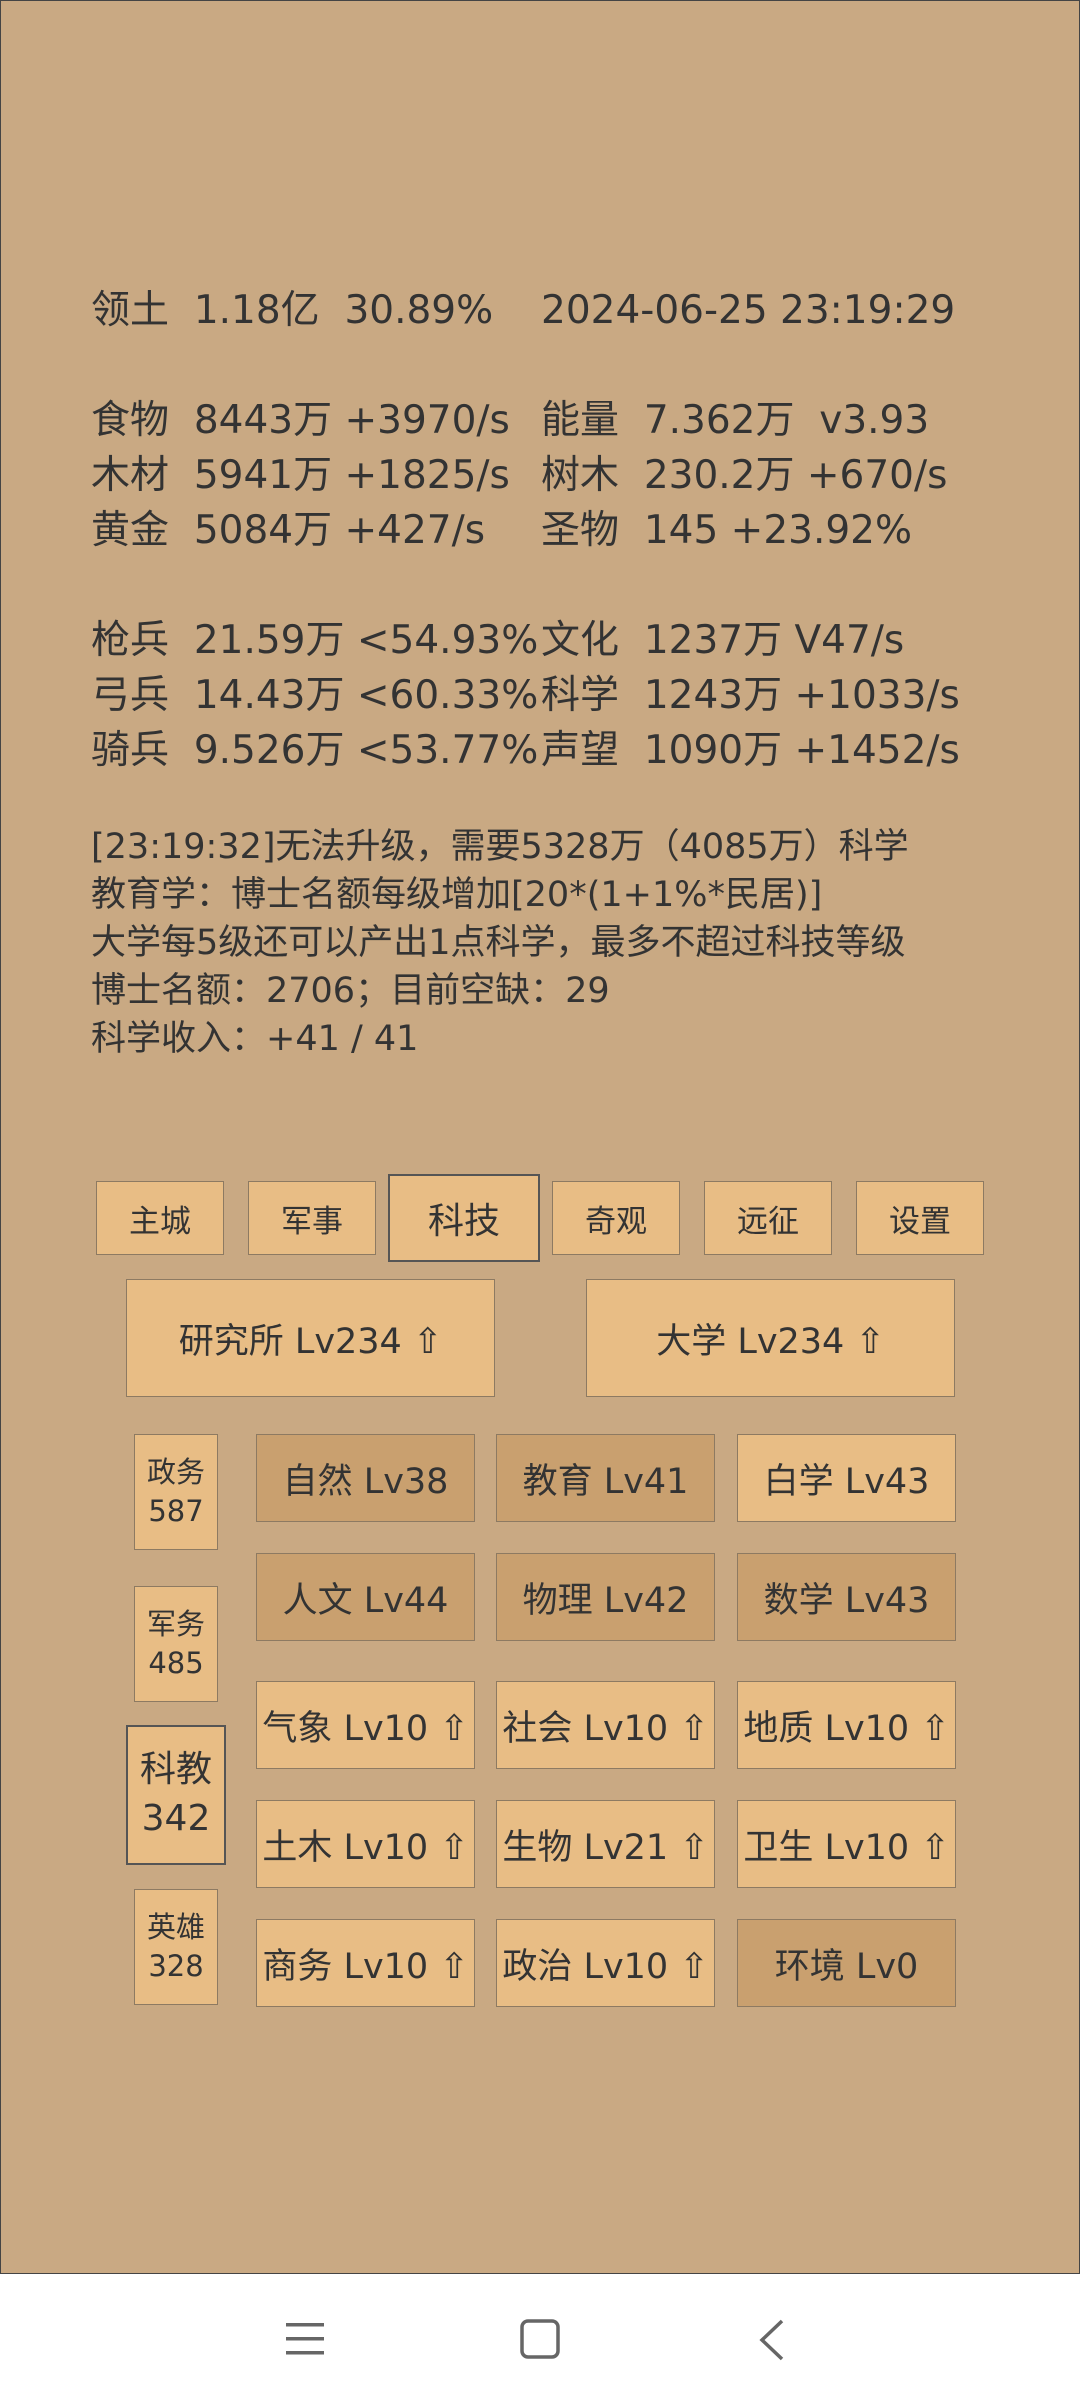 This screenshot has width=1080, height=2400. Describe the element at coordinates (176, 1947) in the screenshot. I see `side-tab-heroes: 英雄 328` at that location.